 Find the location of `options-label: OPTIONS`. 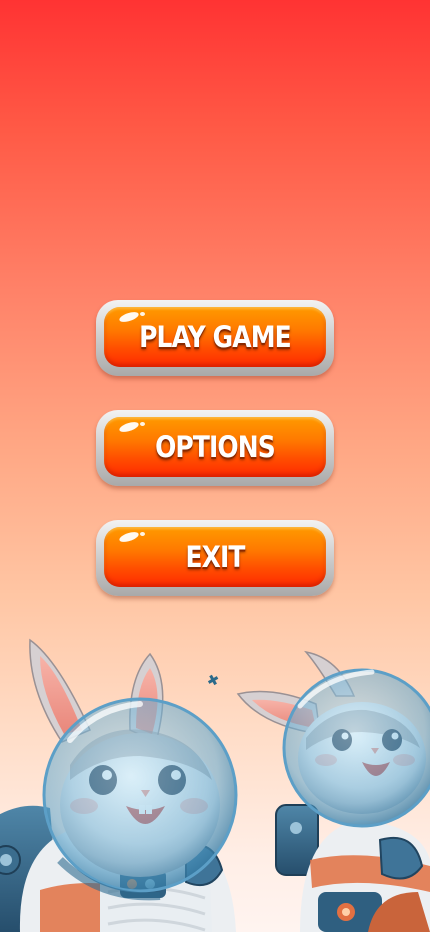

options-label: OPTIONS is located at coordinates (215, 447).